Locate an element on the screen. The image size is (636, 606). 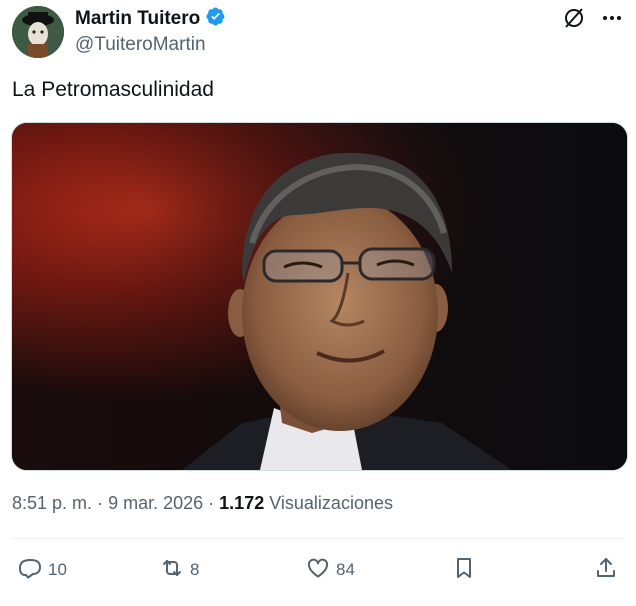
bookmark-button is located at coordinates (464, 570).